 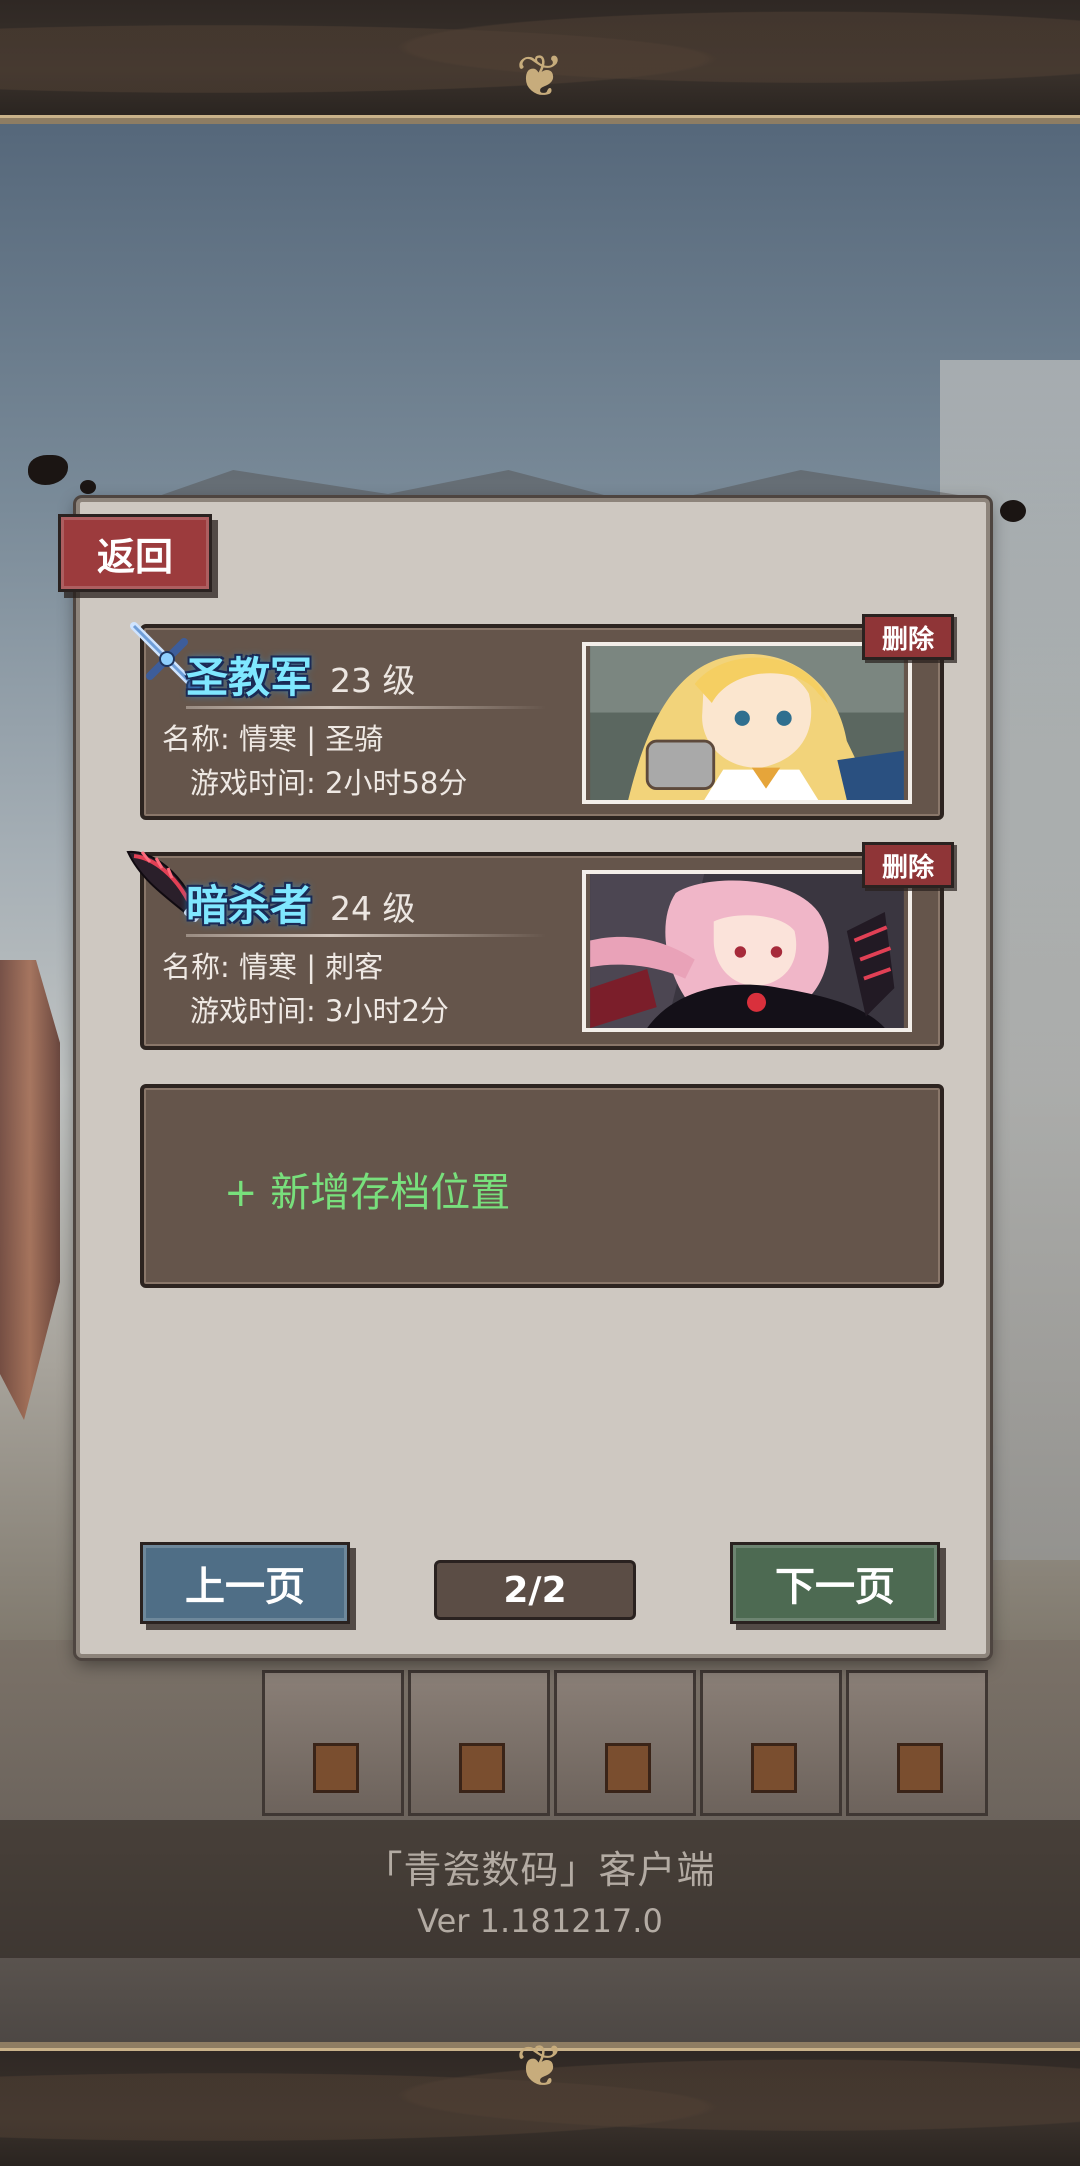 What do you see at coordinates (540, 946) in the screenshot?
I see `save-slot-2: 暗杀者 24 级 名称: 情寒 | 刺客 游戏时间: 3小时2分 删除` at bounding box center [540, 946].